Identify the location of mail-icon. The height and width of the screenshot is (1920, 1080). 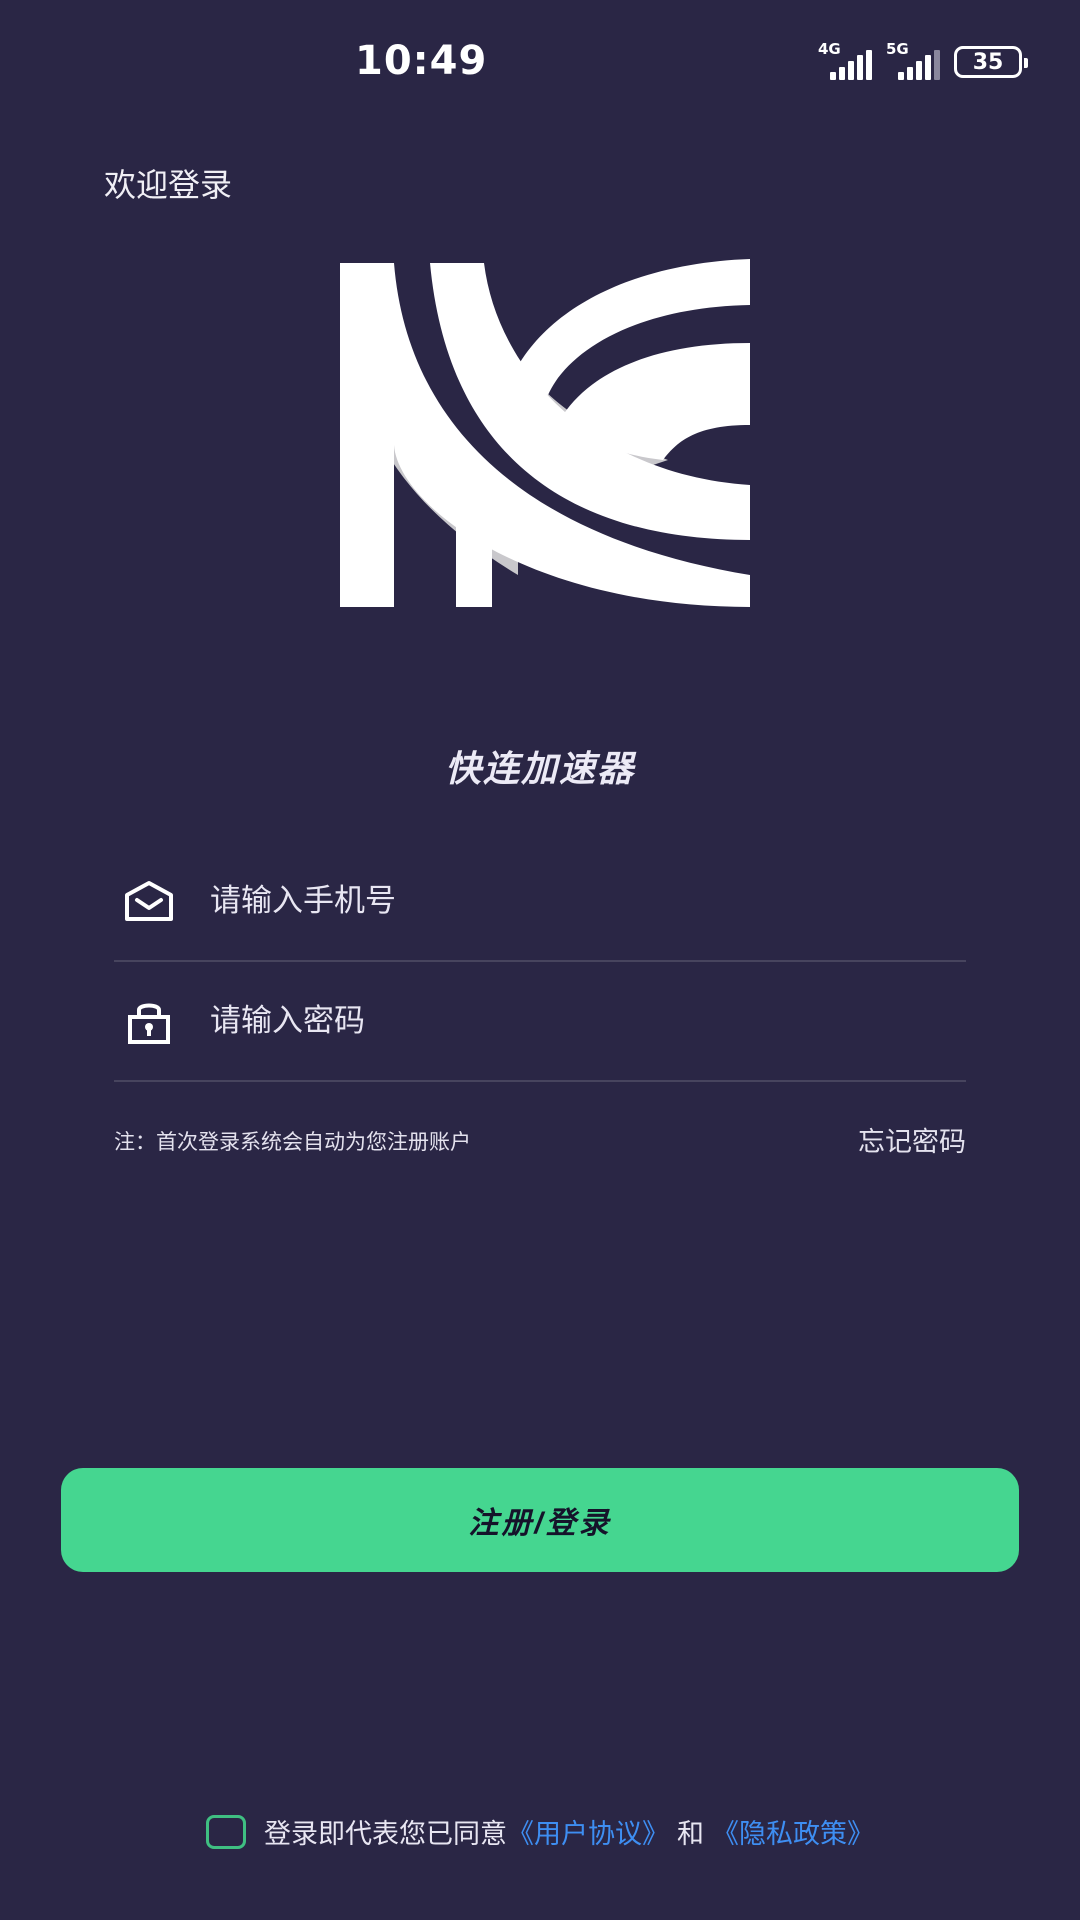
(149, 901).